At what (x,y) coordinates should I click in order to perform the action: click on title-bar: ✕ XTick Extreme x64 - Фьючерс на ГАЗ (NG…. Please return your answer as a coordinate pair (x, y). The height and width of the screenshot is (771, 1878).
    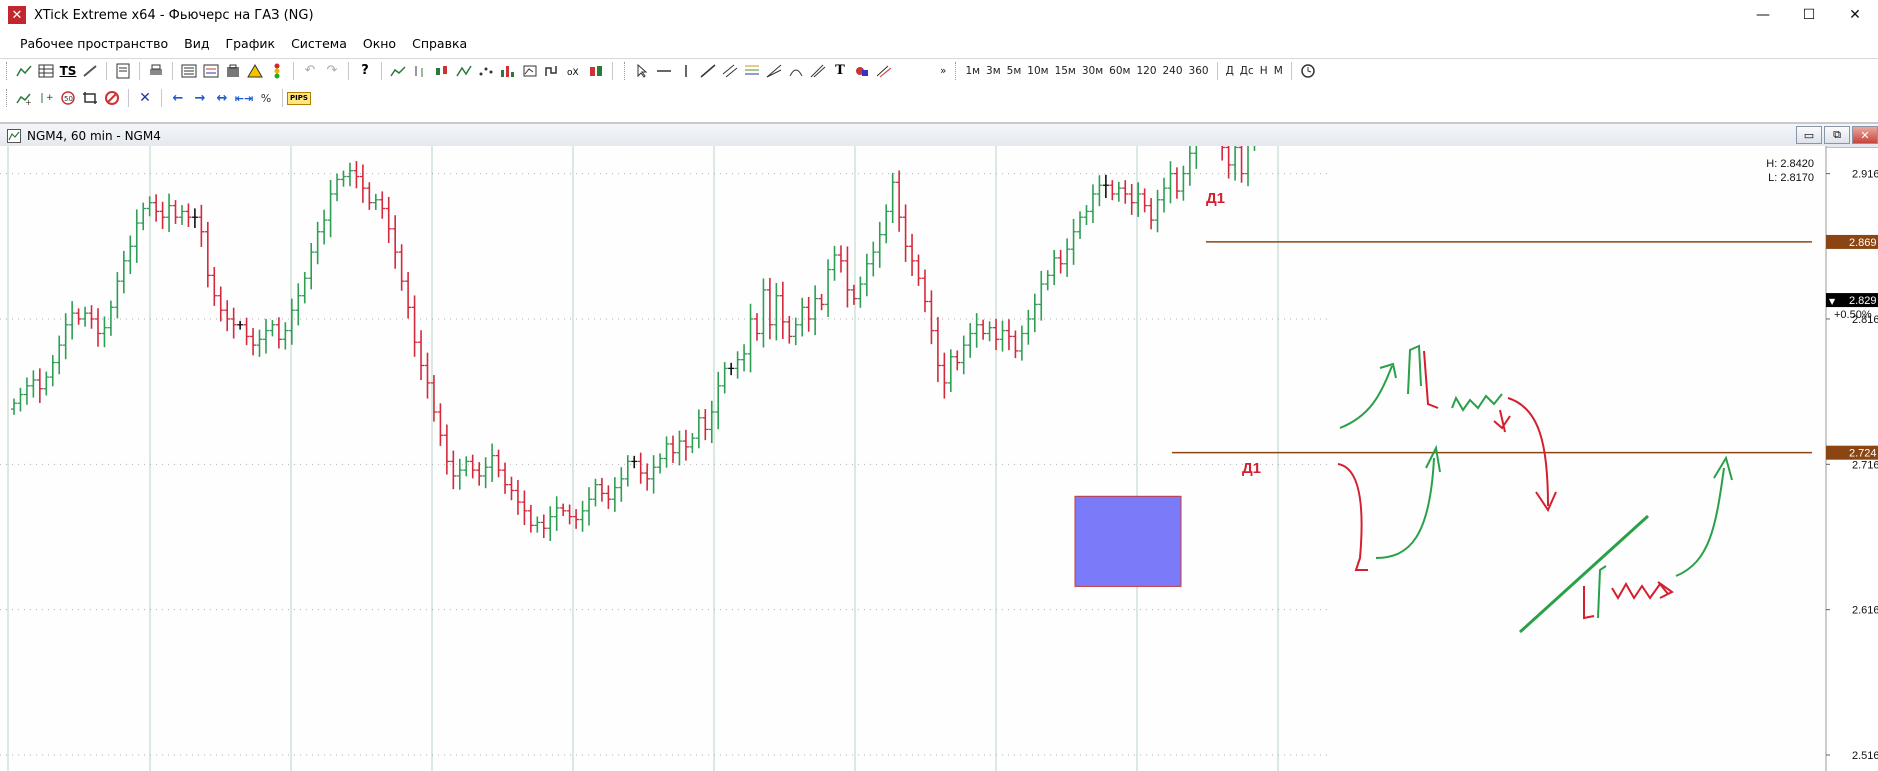
    Looking at the image, I should click on (939, 15).